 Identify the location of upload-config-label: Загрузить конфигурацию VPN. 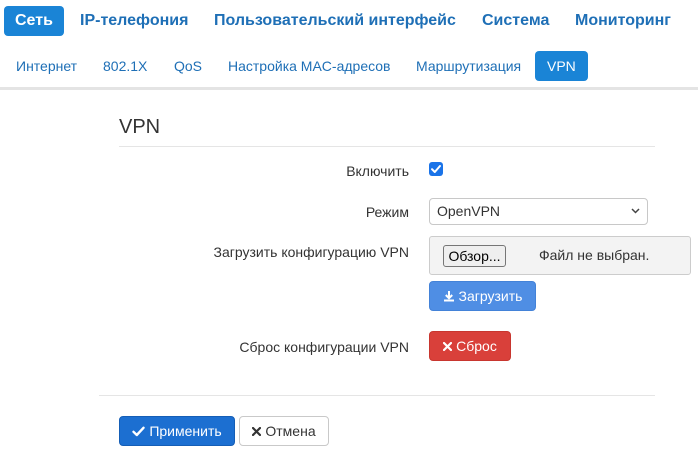
(311, 252).